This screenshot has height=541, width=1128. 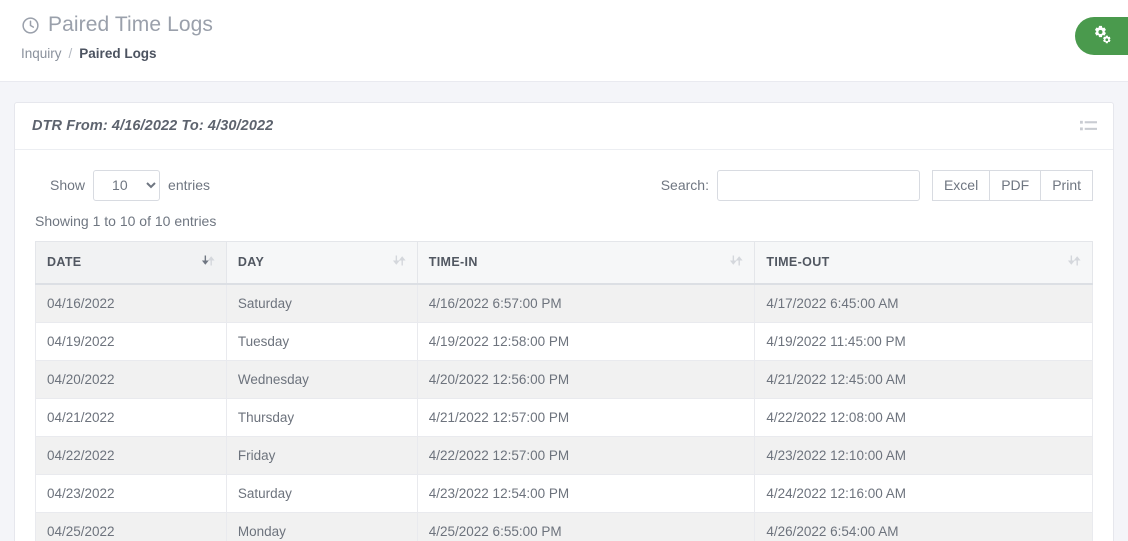 What do you see at coordinates (321, 455) in the screenshot?
I see `cell-day: Friday` at bounding box center [321, 455].